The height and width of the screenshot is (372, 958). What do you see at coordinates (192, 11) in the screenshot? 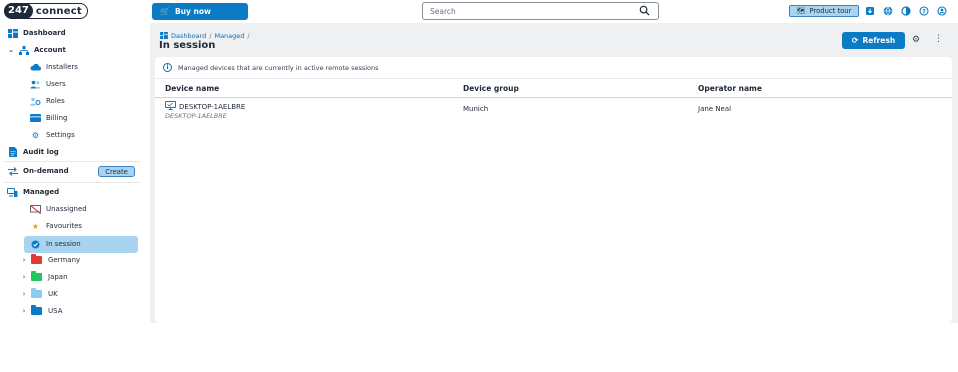
I see `buy-now-label: Buy now` at bounding box center [192, 11].